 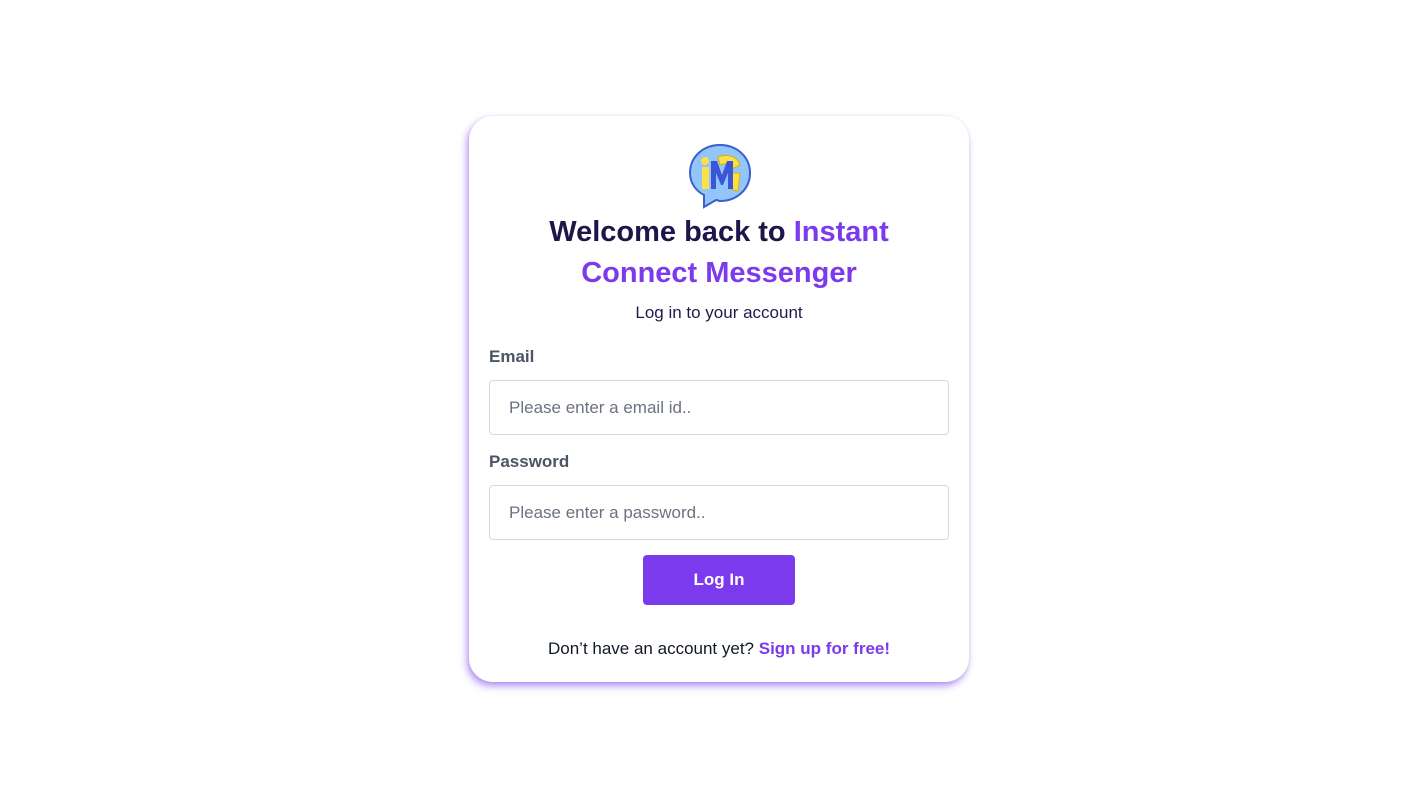 I want to click on email-label: Email, so click(x=512, y=356).